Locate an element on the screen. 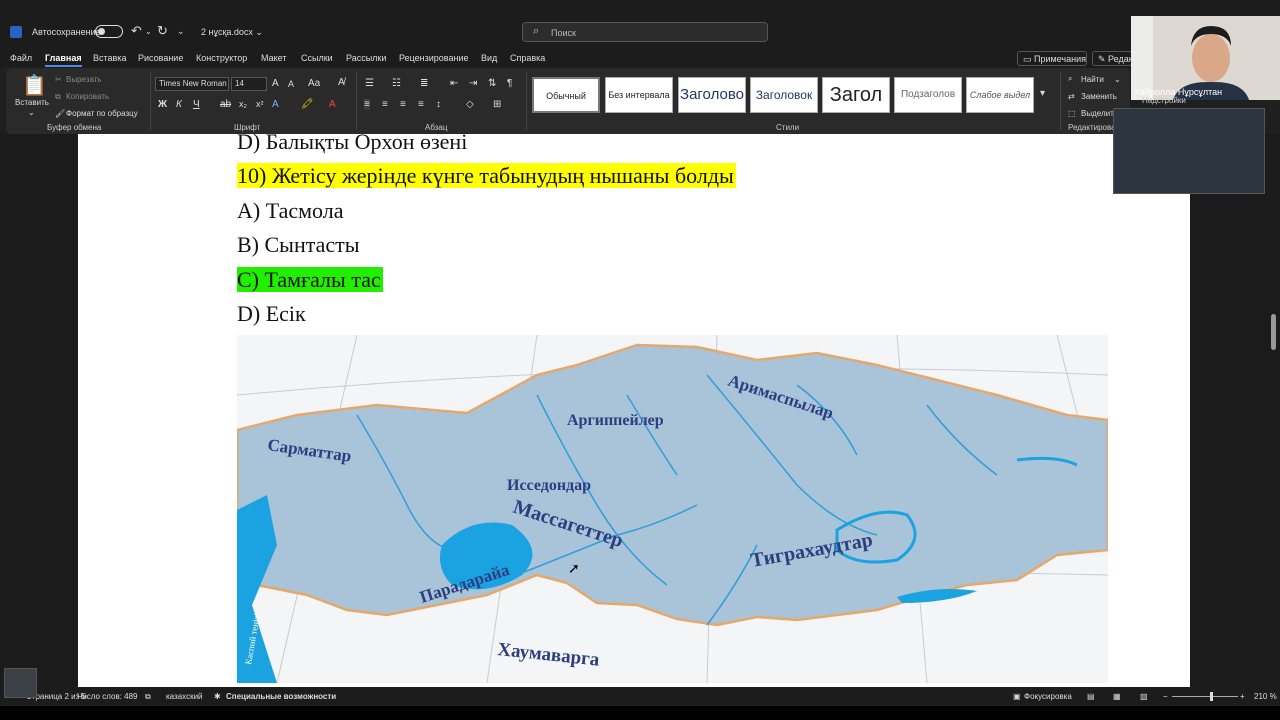  numbering-icon: ☷ is located at coordinates (396, 83).